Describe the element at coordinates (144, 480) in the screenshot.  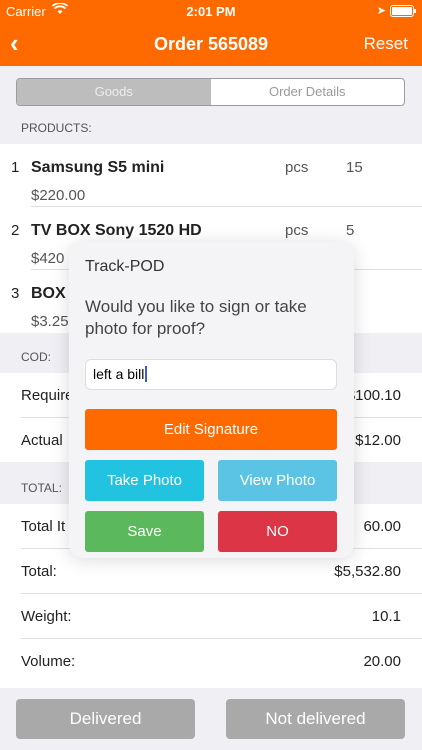
I see `take-photo-button: Take Photo` at that location.